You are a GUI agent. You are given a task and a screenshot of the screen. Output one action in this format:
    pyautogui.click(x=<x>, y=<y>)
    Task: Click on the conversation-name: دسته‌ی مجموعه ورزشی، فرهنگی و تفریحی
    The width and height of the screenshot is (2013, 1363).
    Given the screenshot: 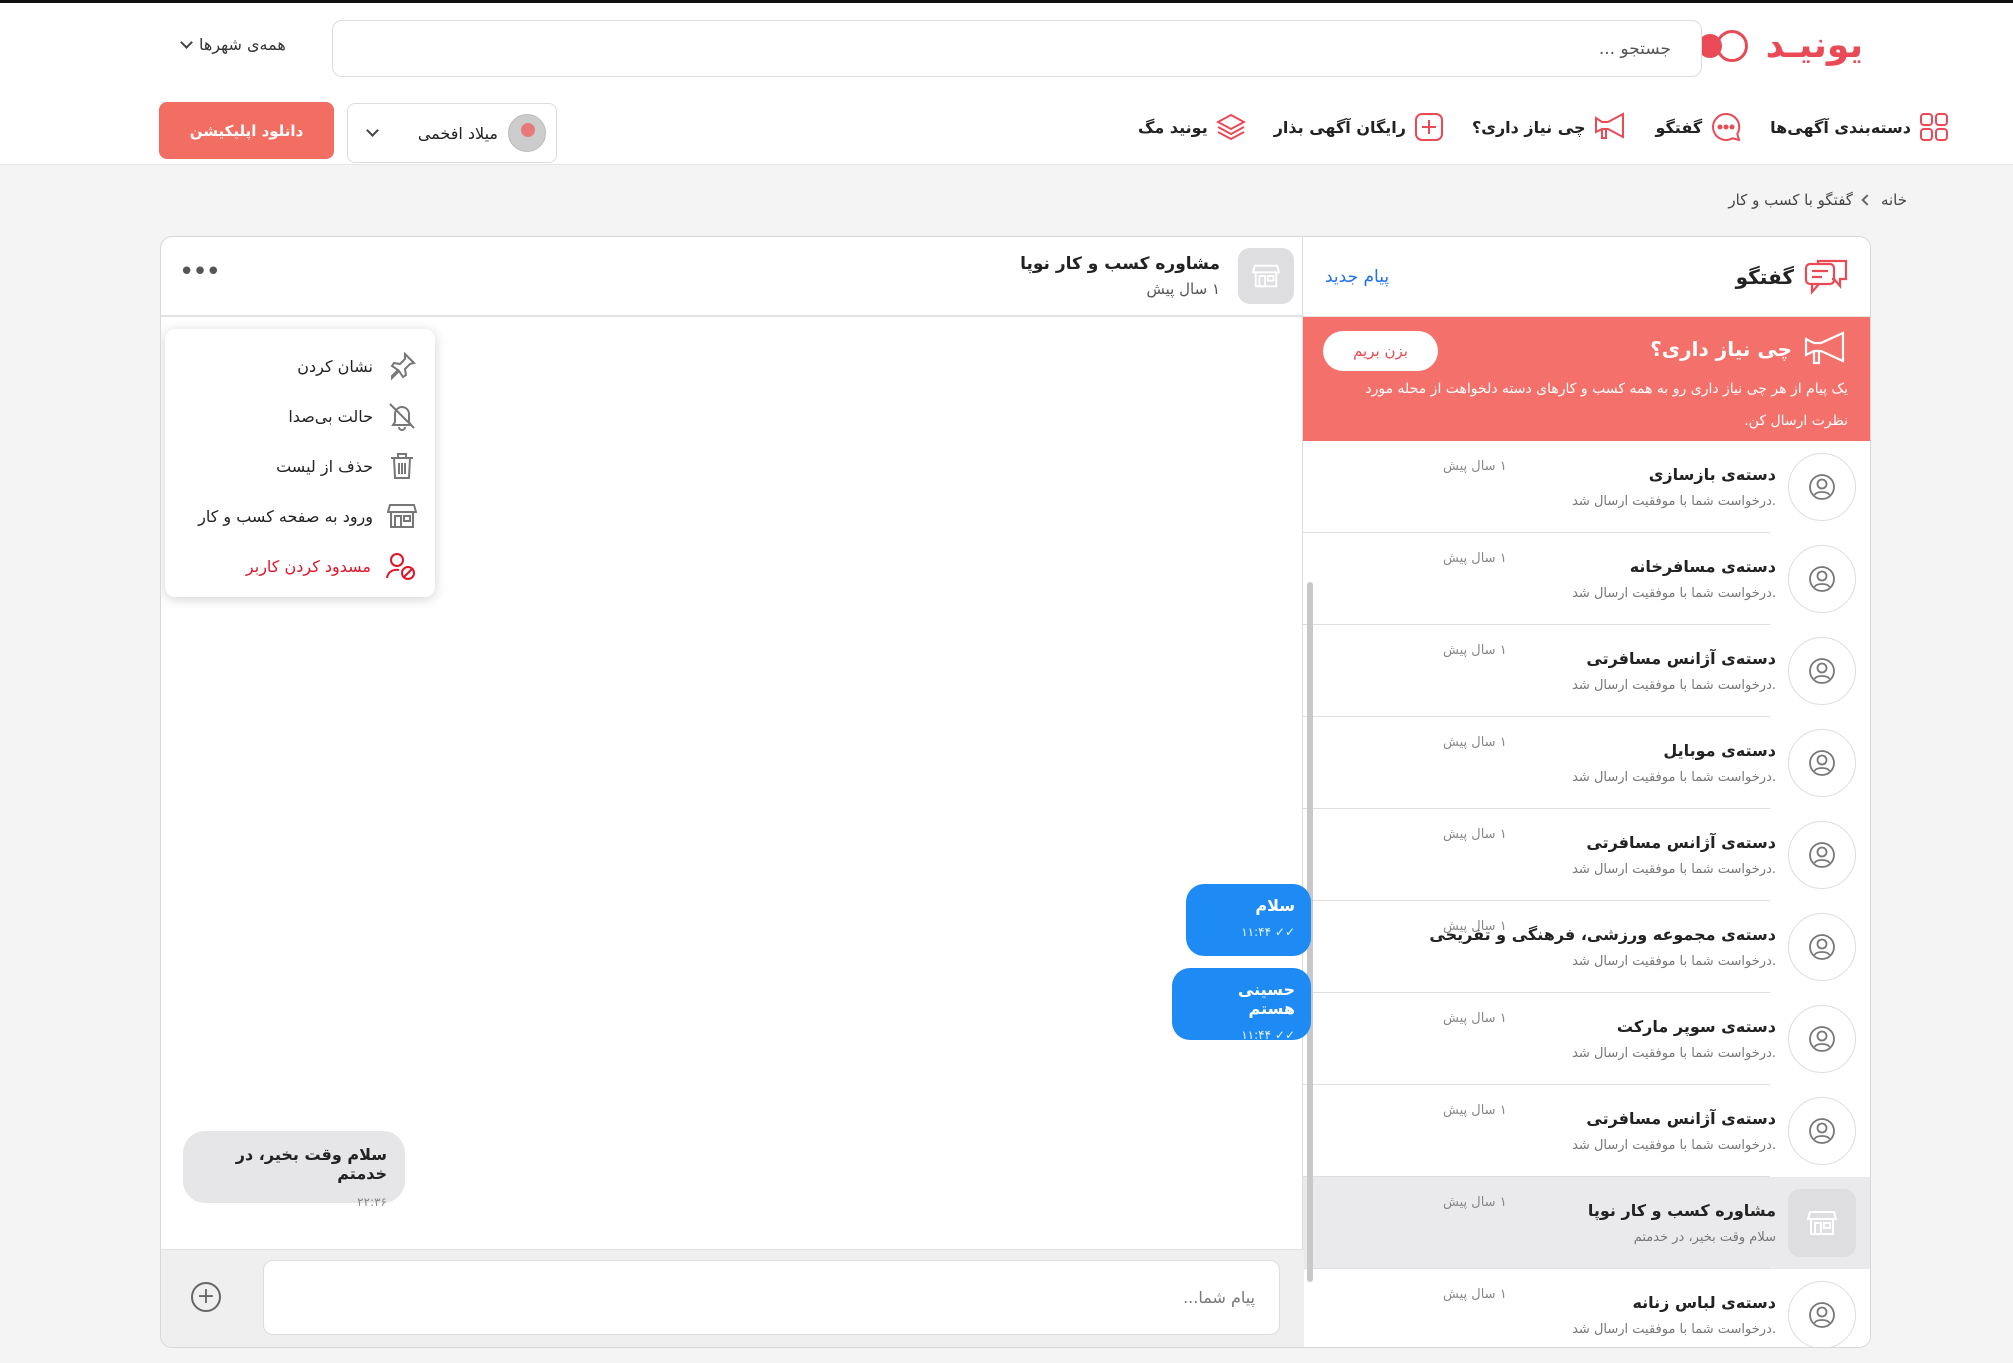 What is the action you would take?
    pyautogui.click(x=1602, y=934)
    